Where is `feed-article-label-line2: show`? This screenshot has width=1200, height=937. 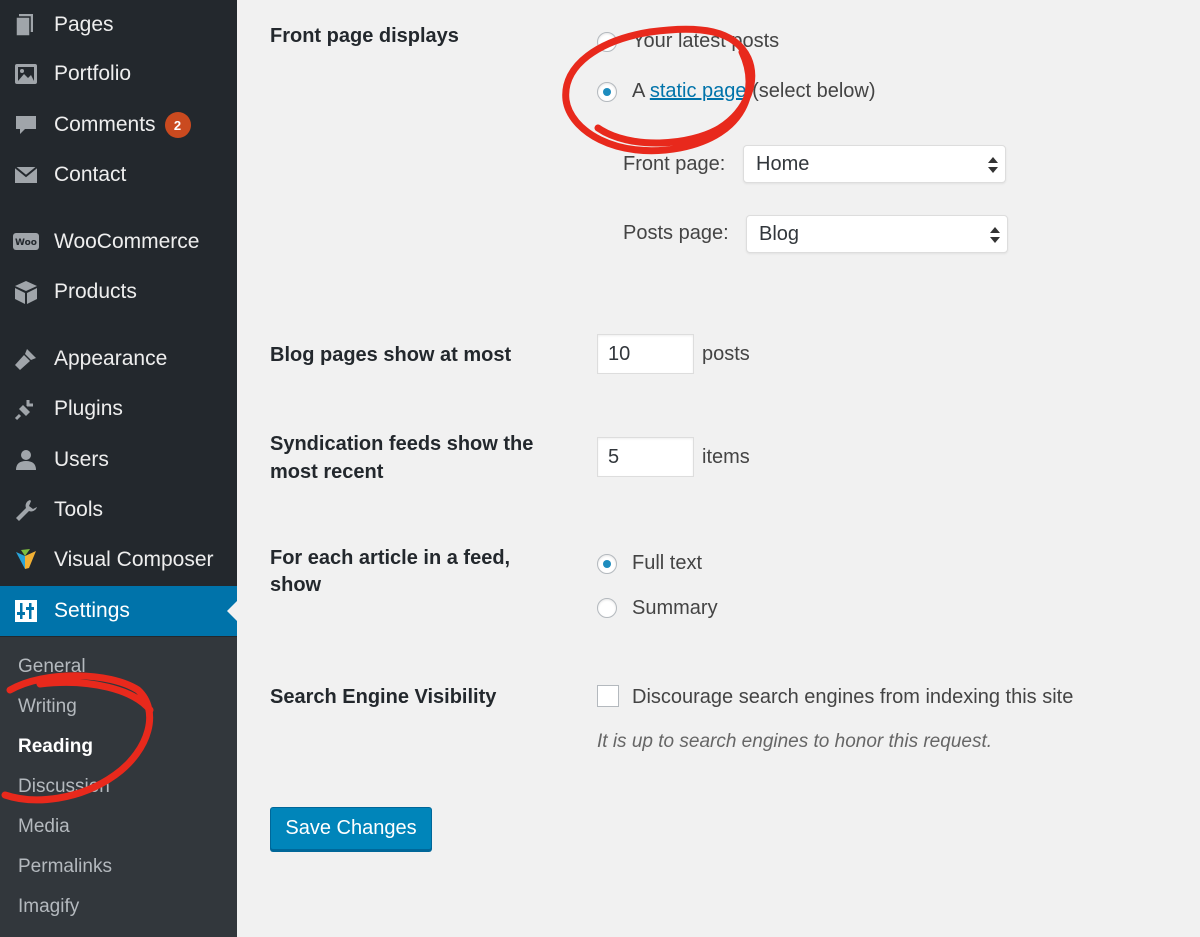
feed-article-label-line2: show is located at coordinates (296, 585).